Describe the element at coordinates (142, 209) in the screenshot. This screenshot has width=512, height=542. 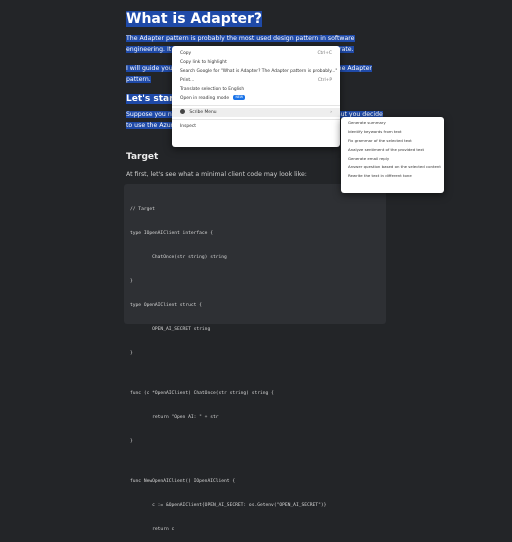
I see `code-line: // Target` at that location.